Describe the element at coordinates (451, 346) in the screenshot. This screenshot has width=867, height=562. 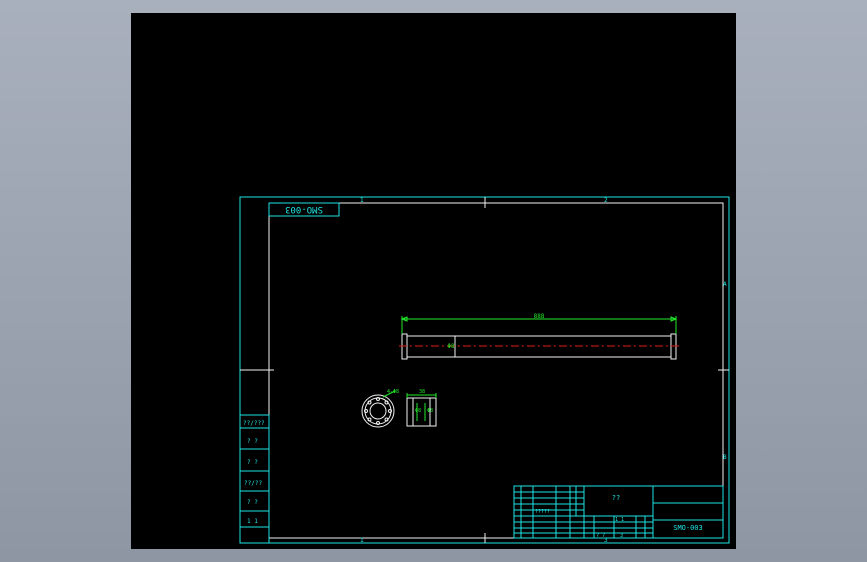
I see `diameter-dim-text: Φ8` at that location.